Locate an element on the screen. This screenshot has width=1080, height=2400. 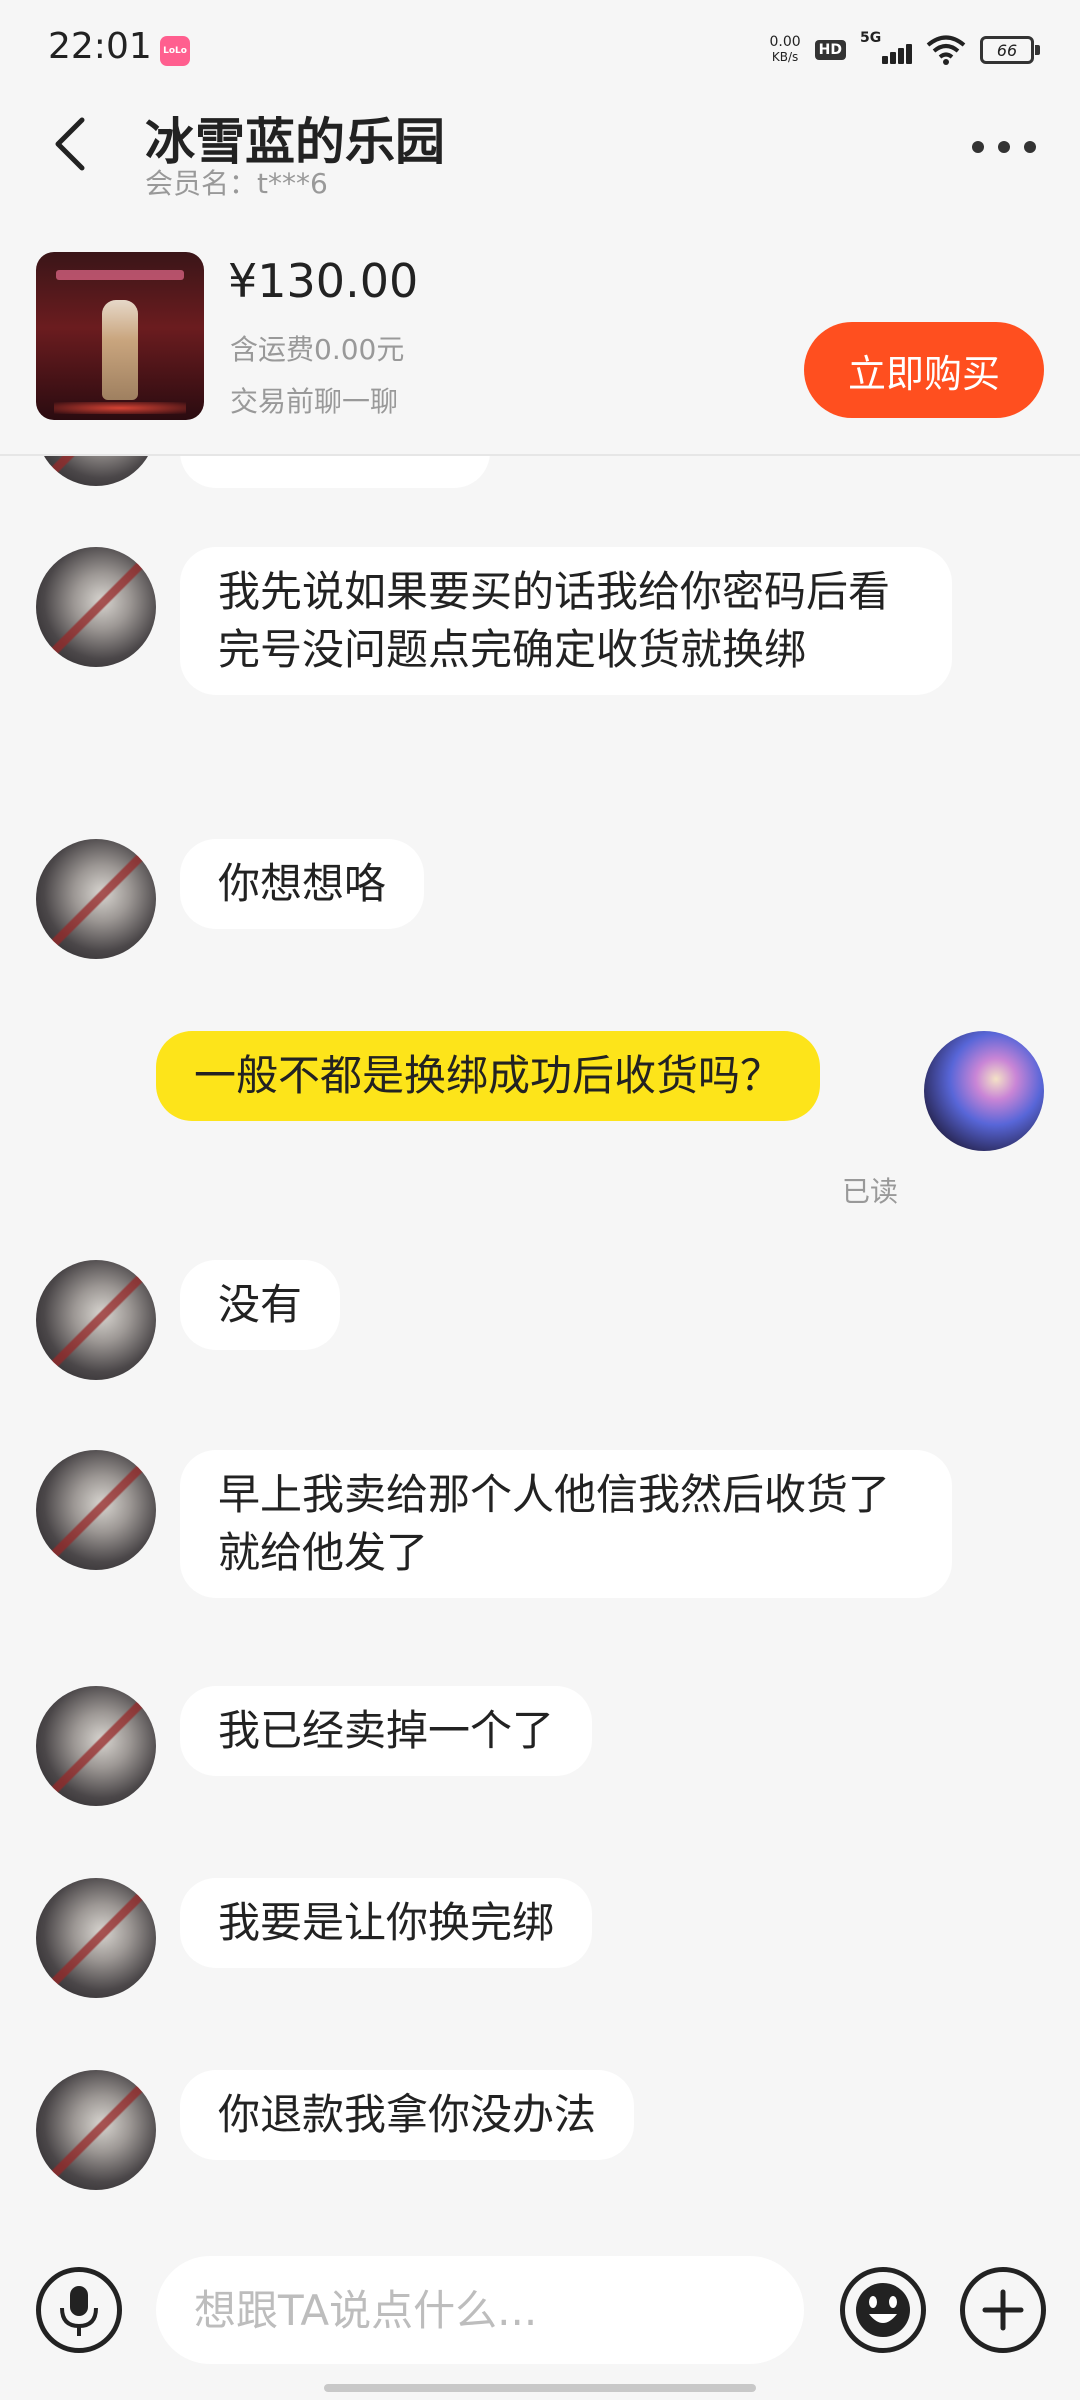
buy-now-button: 立即购买 is located at coordinates (924, 370).